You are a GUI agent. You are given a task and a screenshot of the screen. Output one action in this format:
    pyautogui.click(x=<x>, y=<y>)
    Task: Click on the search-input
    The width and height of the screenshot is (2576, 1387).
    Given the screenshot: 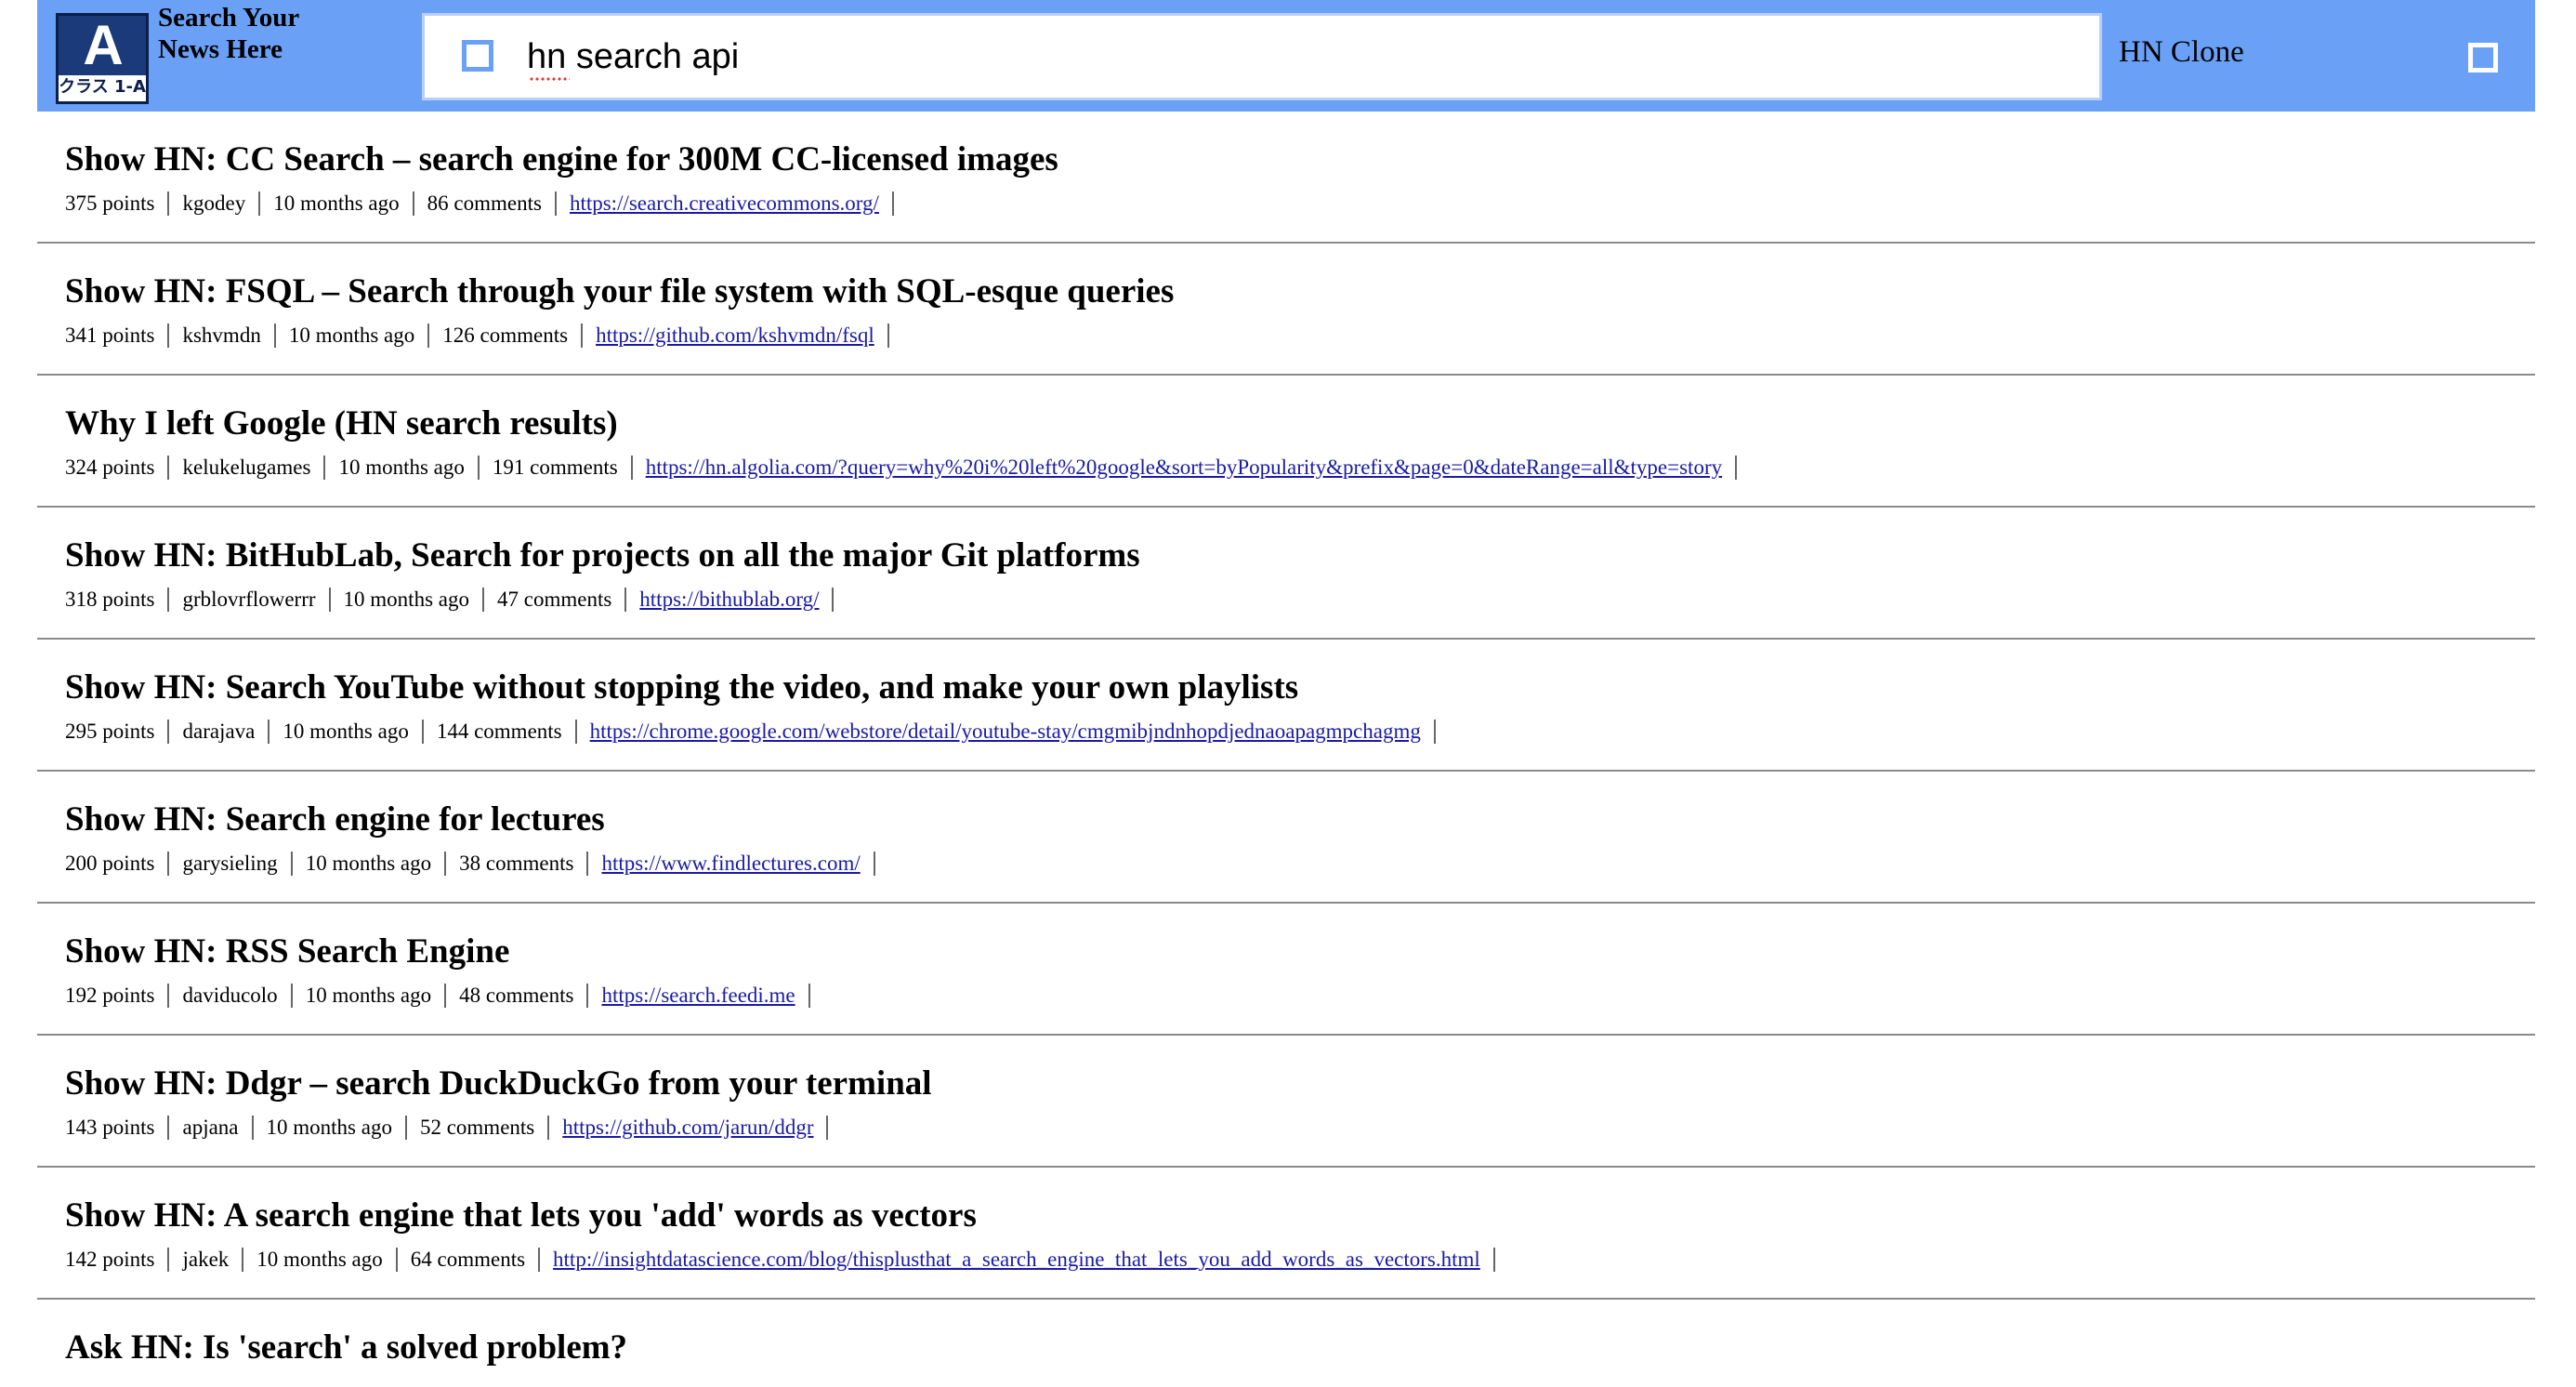 What is the action you would take?
    pyautogui.click(x=1293, y=57)
    